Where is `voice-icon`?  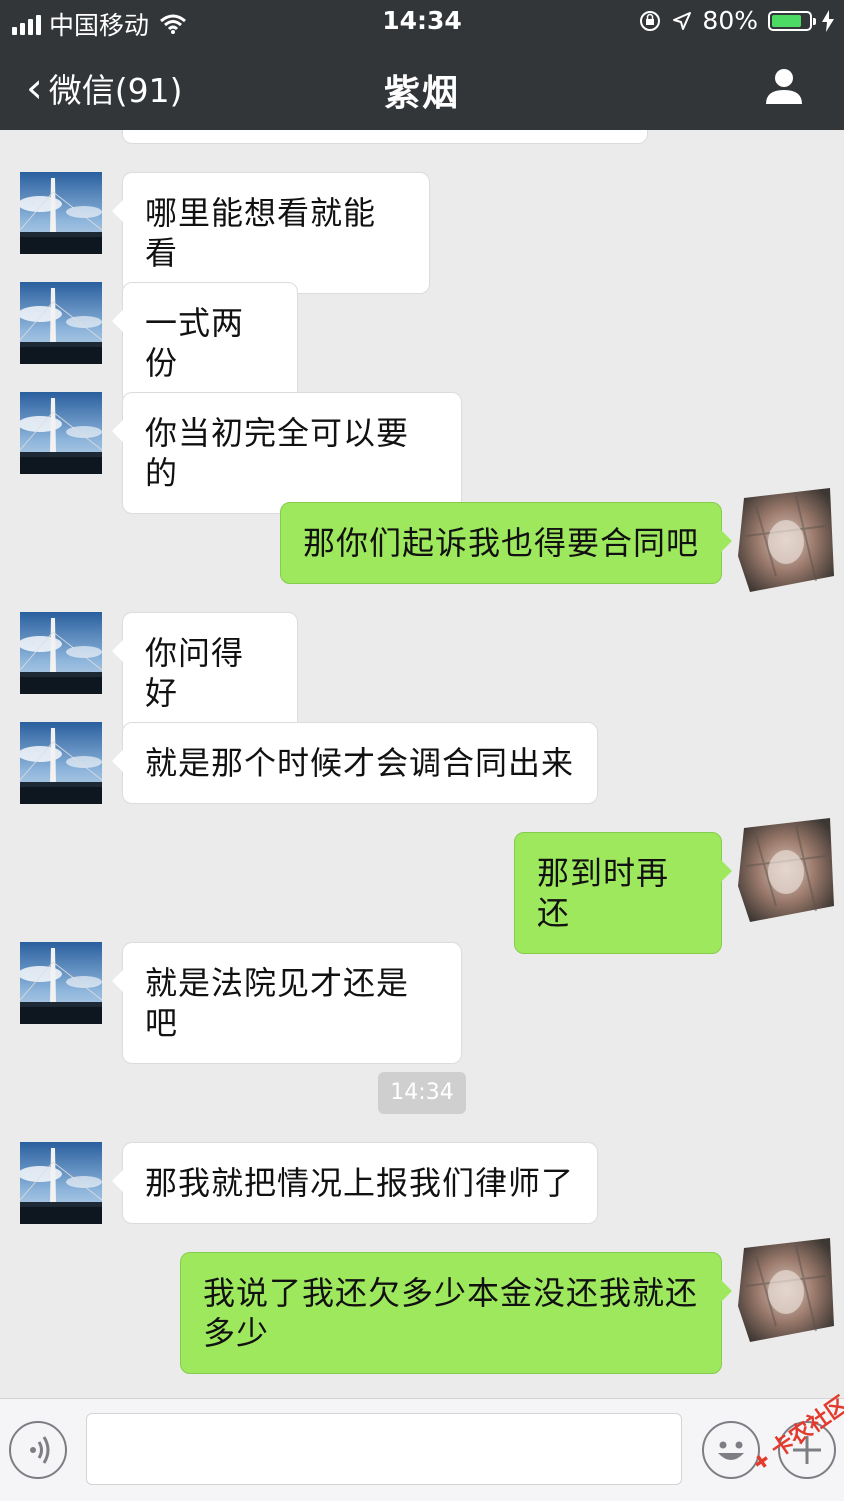
voice-icon is located at coordinates (40, 1450).